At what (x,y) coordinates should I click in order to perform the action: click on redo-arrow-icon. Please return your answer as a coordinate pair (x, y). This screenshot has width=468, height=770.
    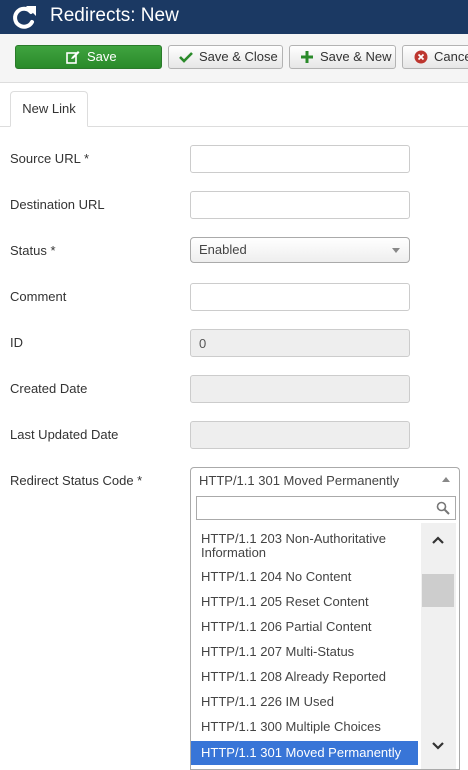
    Looking at the image, I should click on (24, 17).